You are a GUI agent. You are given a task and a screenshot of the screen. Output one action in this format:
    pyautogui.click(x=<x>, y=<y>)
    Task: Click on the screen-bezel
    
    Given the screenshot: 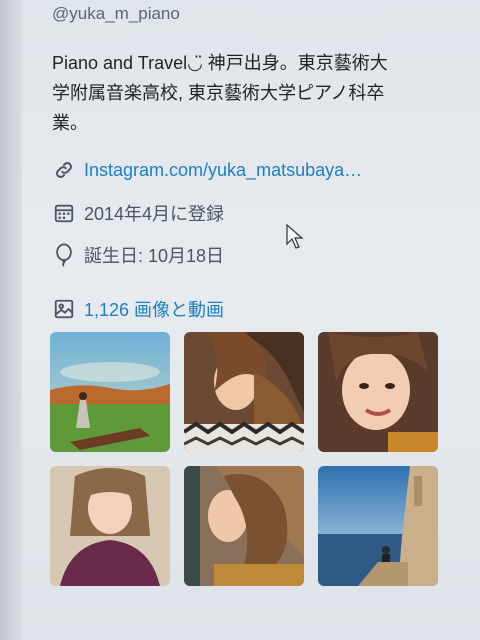 What is the action you would take?
    pyautogui.click(x=11, y=320)
    